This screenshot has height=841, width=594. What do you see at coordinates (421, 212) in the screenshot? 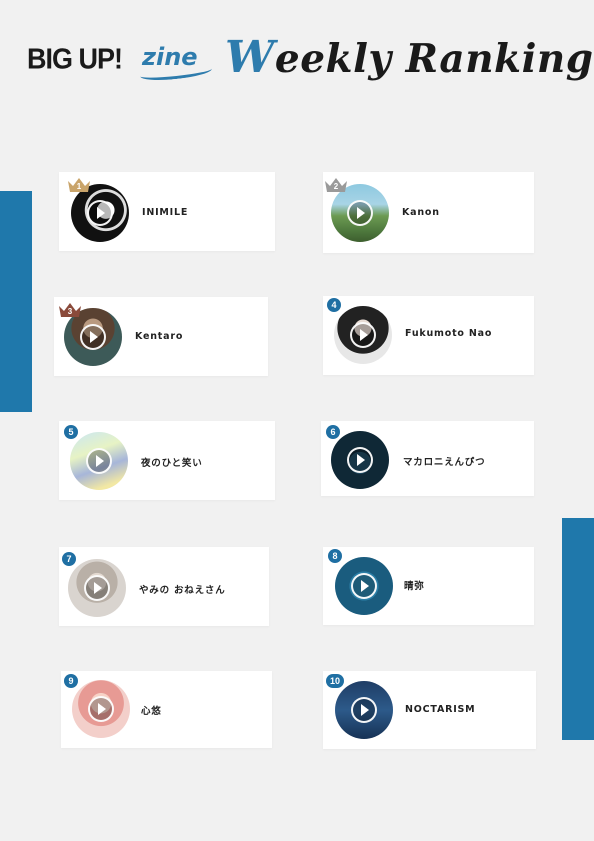
I see `artist-name: Kanon` at bounding box center [421, 212].